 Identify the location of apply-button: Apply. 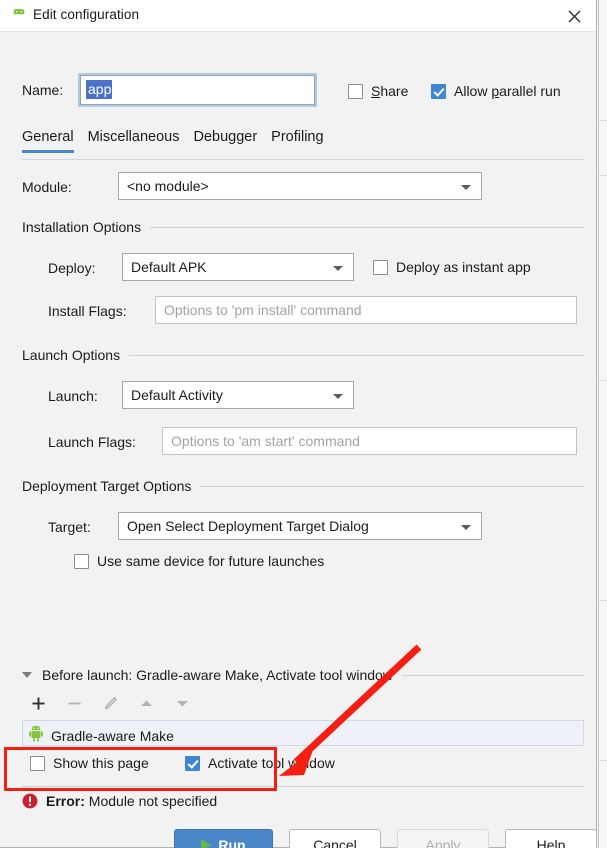
(443, 838).